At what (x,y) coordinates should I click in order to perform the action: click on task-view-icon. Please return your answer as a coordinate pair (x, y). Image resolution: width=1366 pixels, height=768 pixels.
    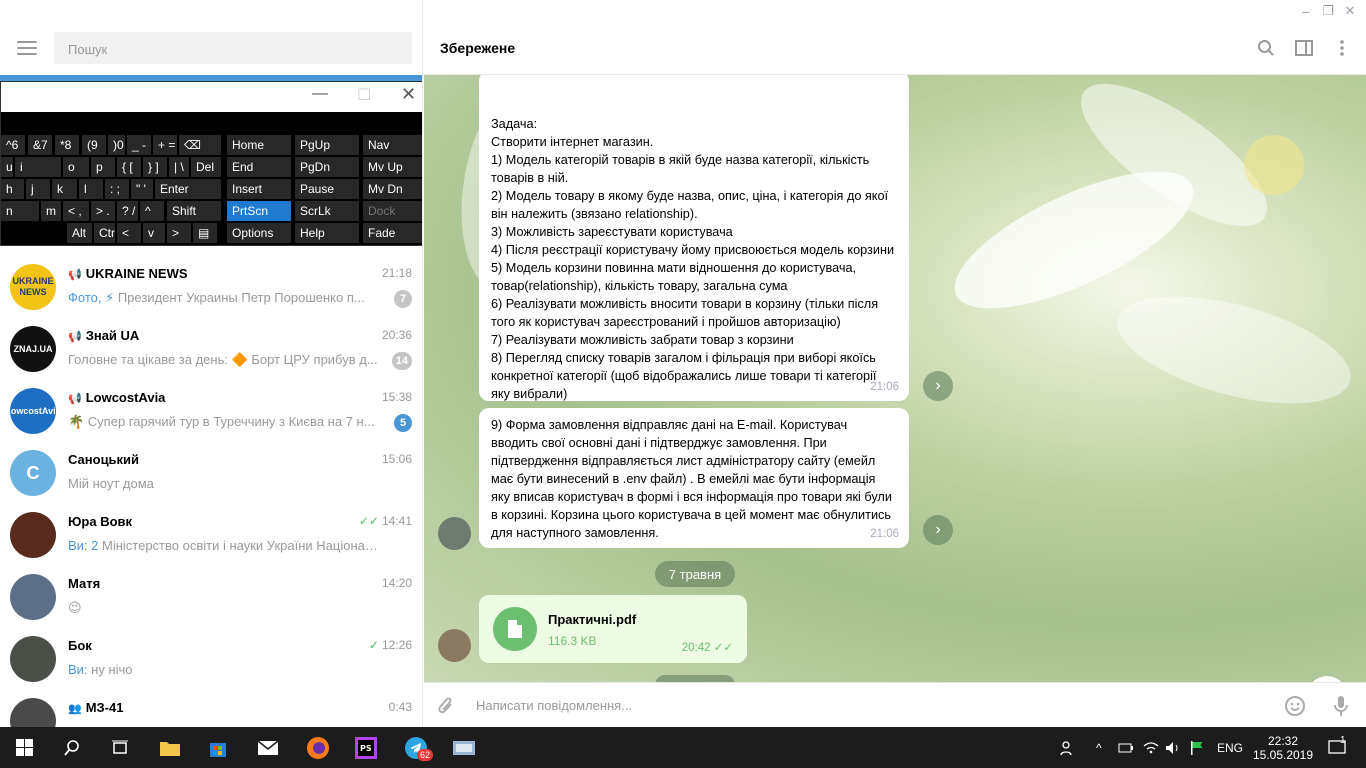
    Looking at the image, I should click on (120, 747).